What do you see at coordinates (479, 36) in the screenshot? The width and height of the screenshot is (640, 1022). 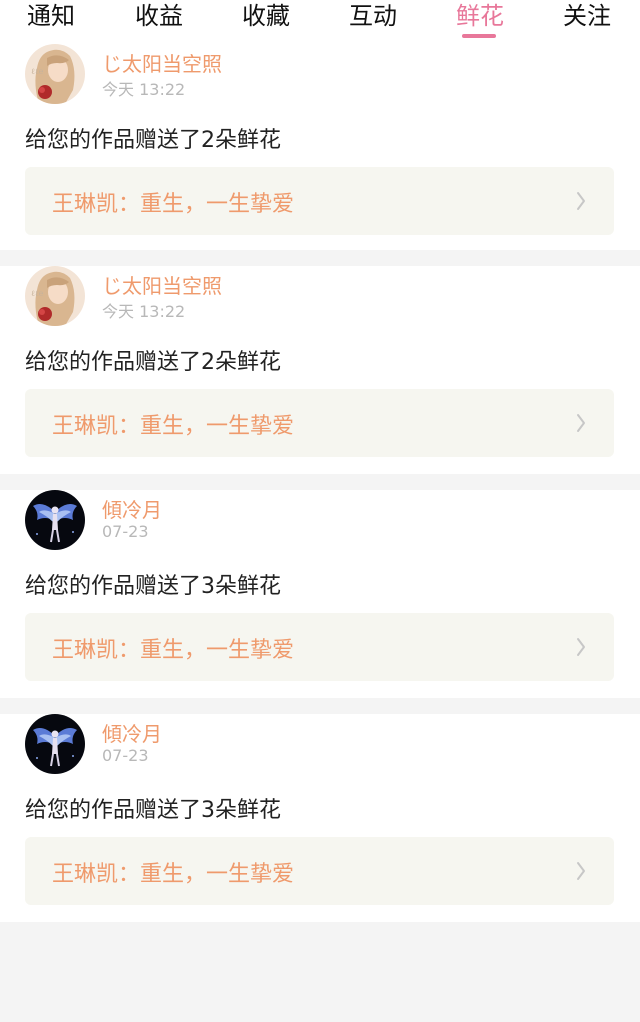 I see `active-tab-indicator` at bounding box center [479, 36].